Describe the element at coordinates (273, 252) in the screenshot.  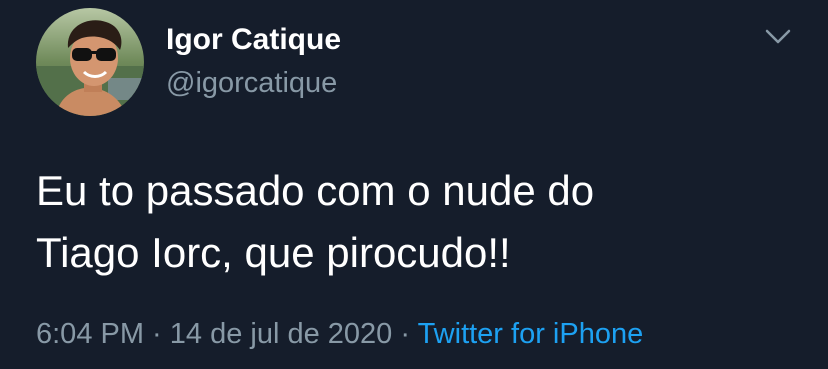
I see `tweet-text-line: Tiago Iorc, que pirocudo!!` at that location.